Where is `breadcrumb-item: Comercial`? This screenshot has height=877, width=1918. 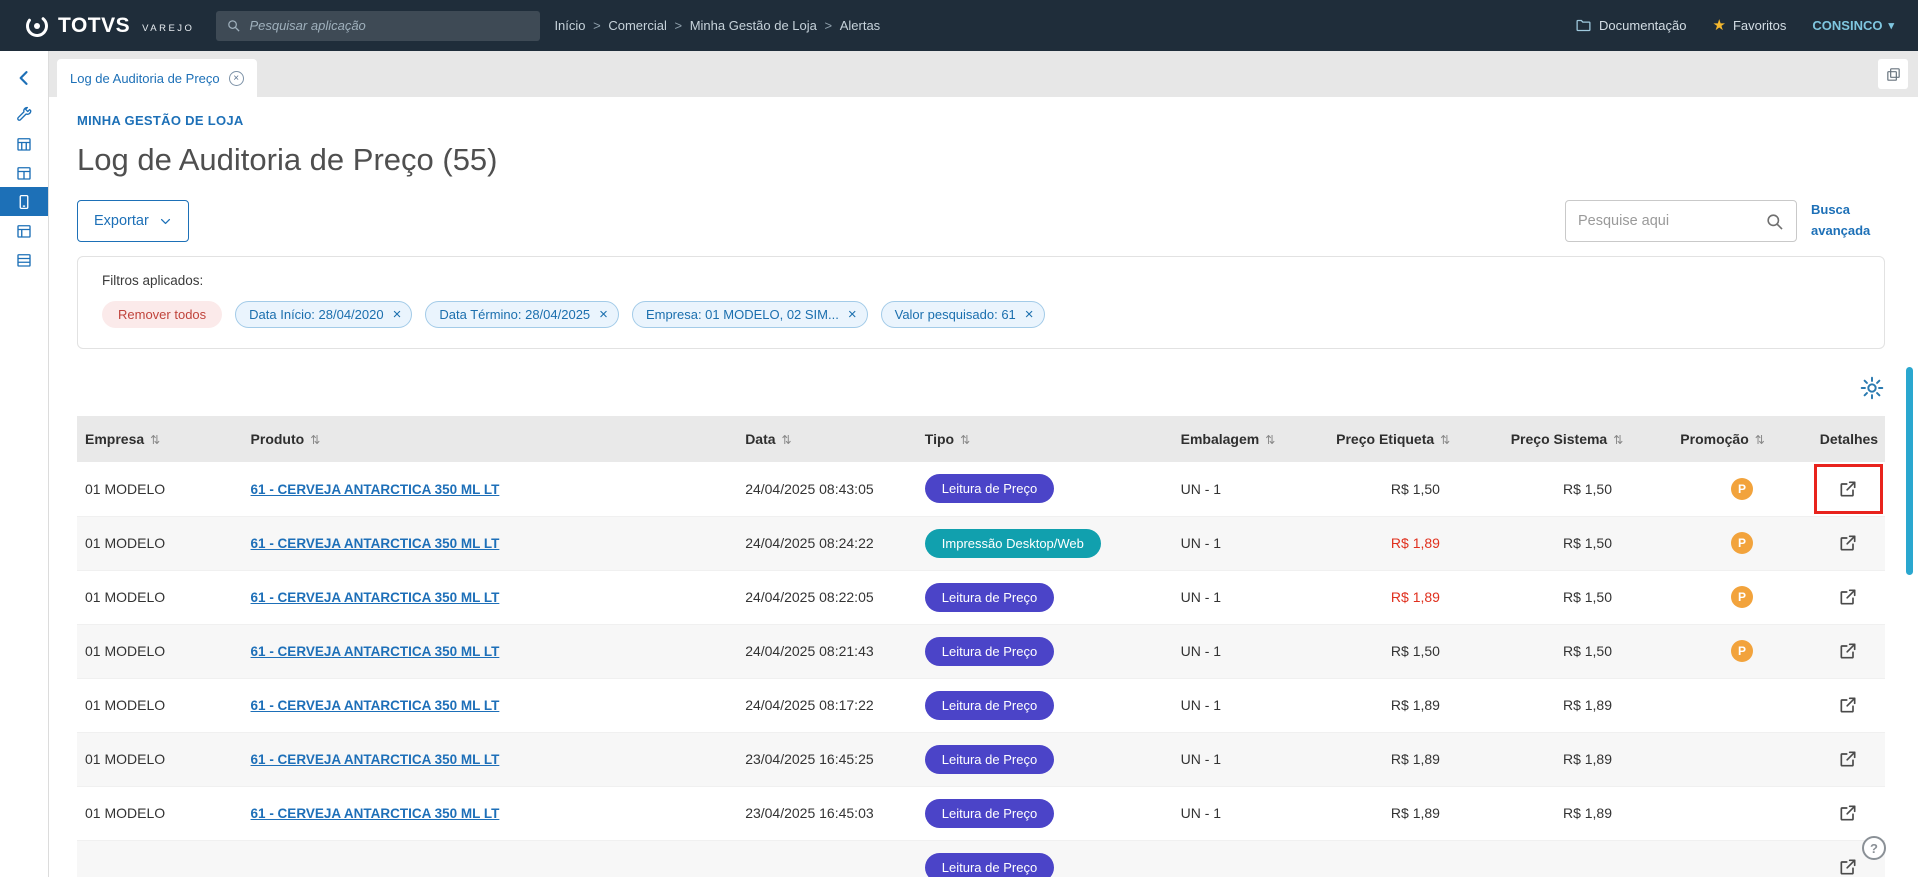
breadcrumb-item: Comercial is located at coordinates (637, 25).